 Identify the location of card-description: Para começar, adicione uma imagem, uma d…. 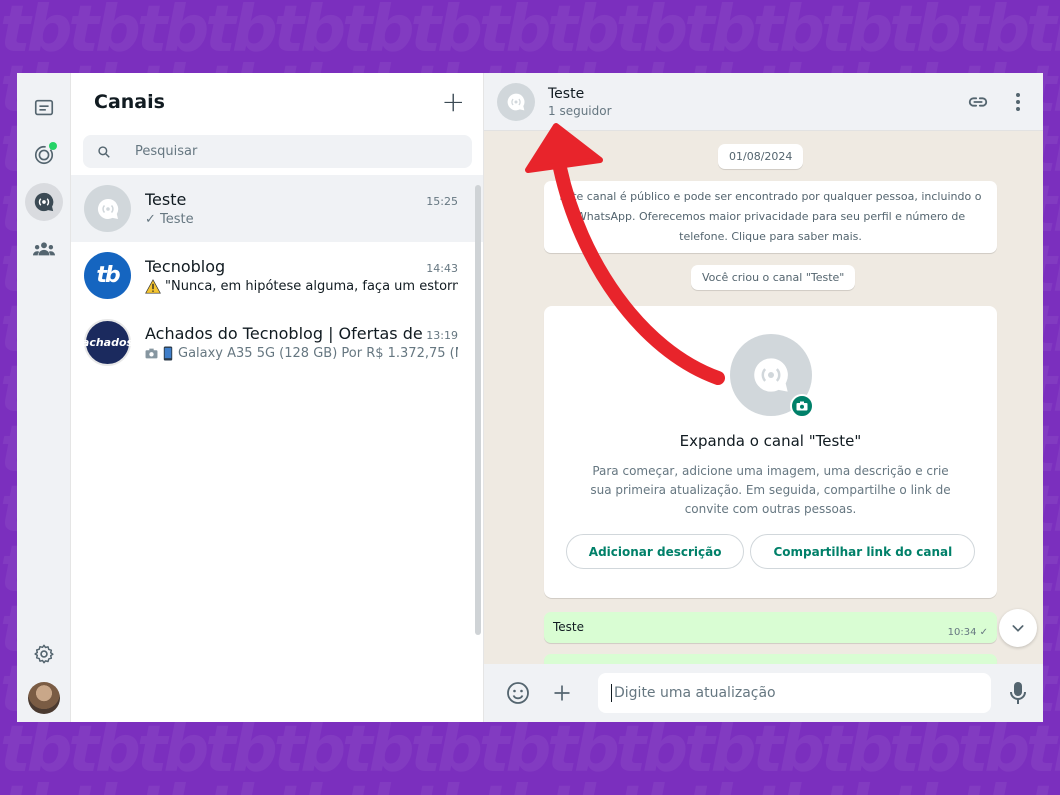
(770, 490).